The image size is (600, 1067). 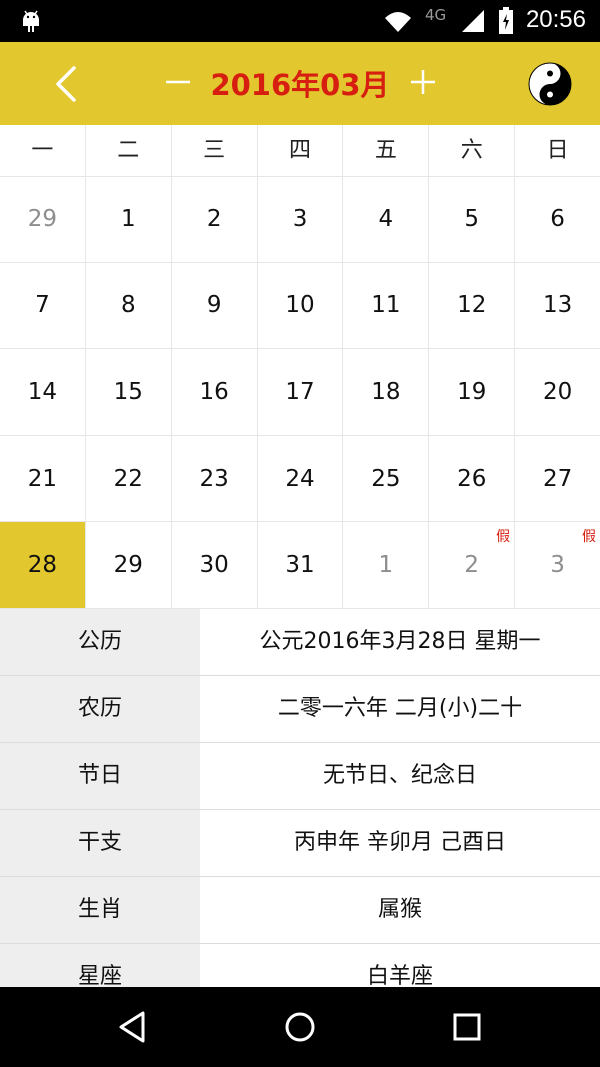 I want to click on plus-icon, so click(x=423, y=82).